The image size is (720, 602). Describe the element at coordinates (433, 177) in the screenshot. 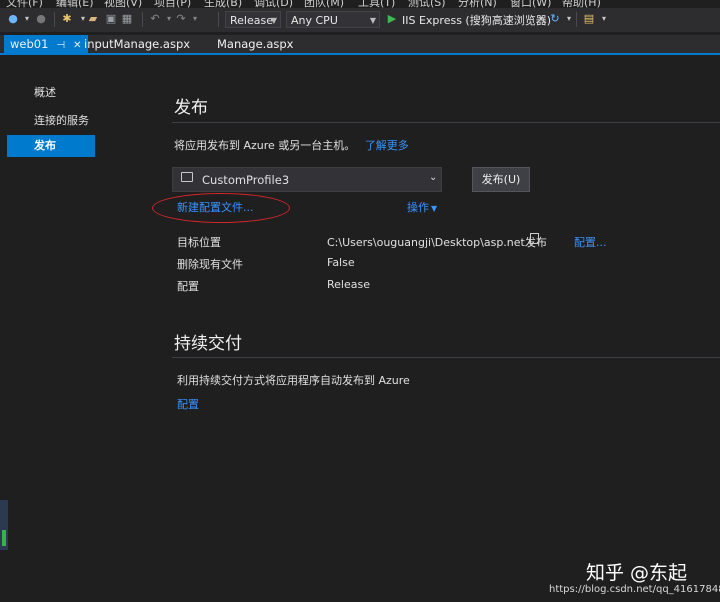

I see `chevron-down-icon: ⌄` at that location.